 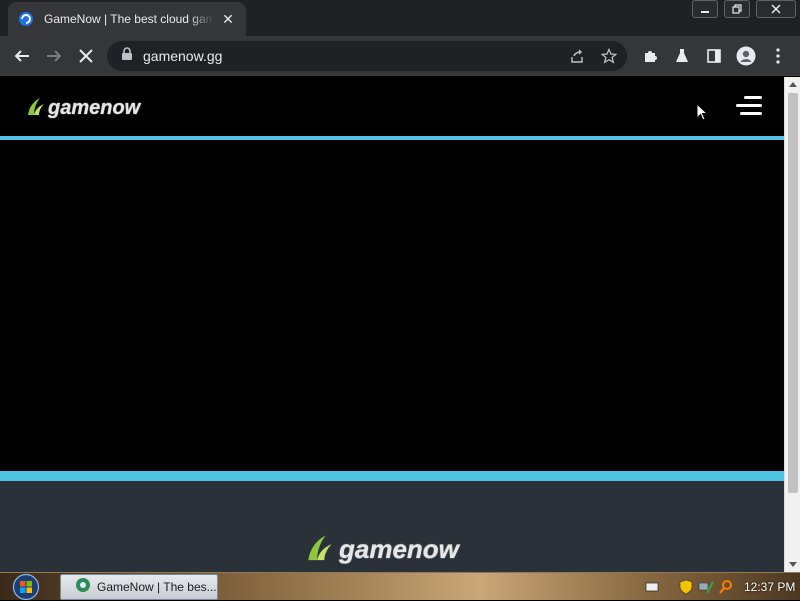 I want to click on search-icon, so click(x=726, y=587).